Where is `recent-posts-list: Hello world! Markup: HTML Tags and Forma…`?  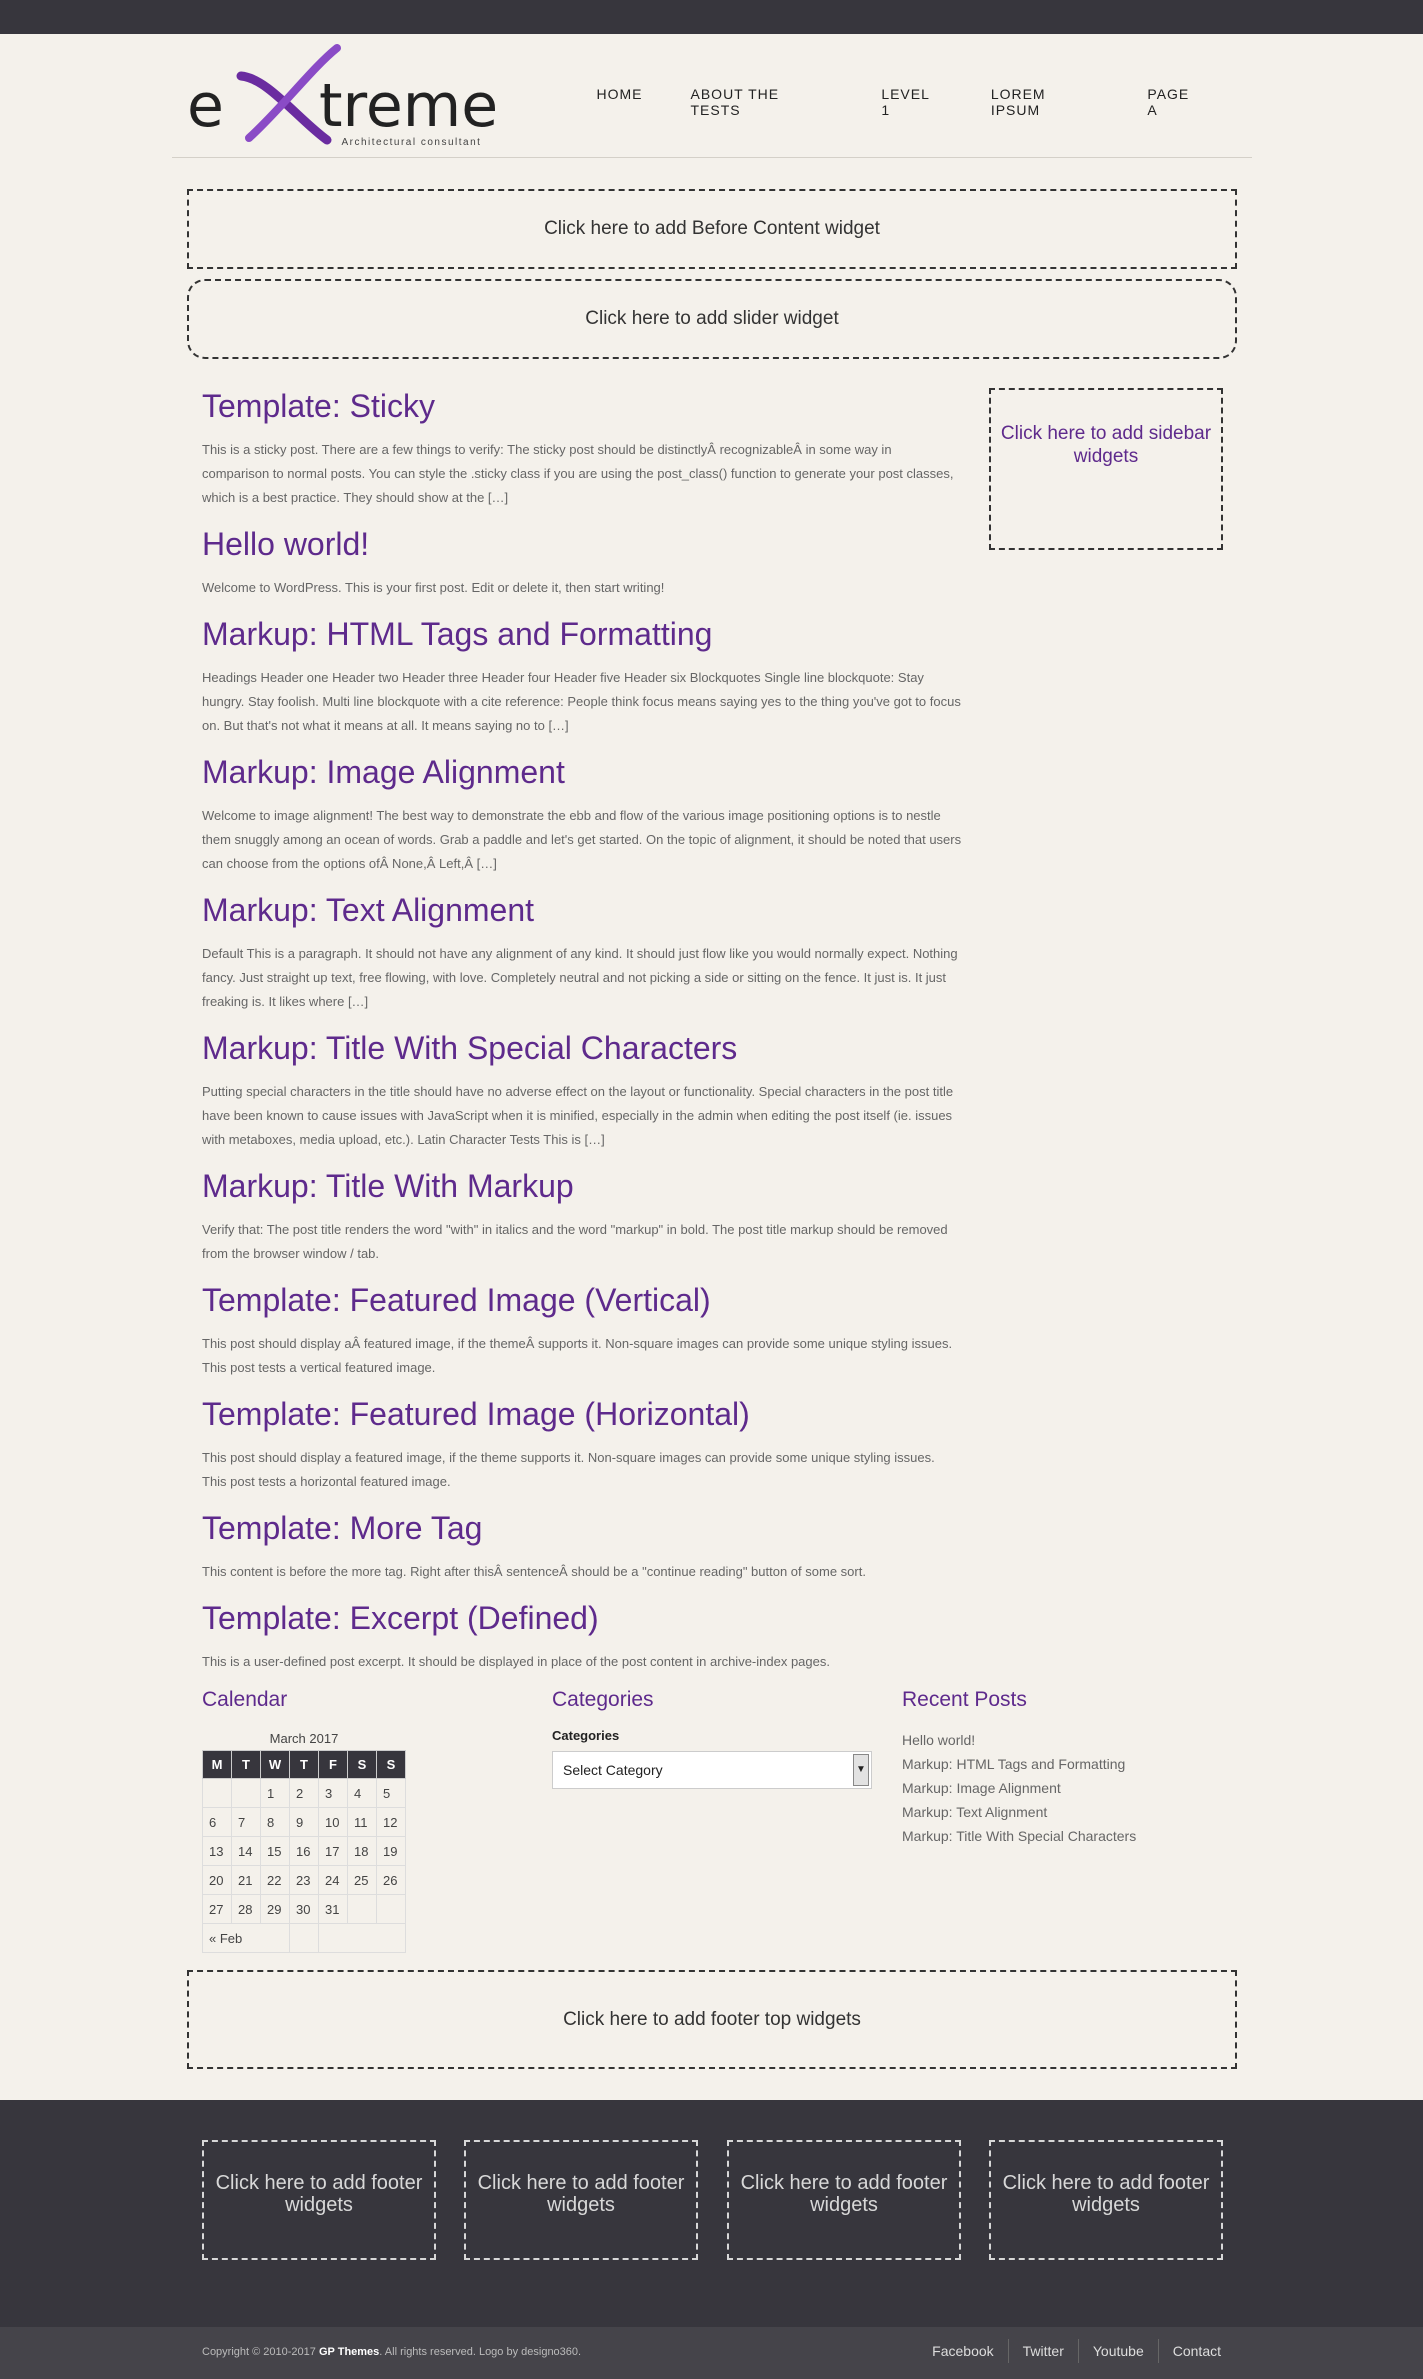
recent-posts-list: Hello world! Markup: HTML Tags and Forma… is located at coordinates (1062, 1788).